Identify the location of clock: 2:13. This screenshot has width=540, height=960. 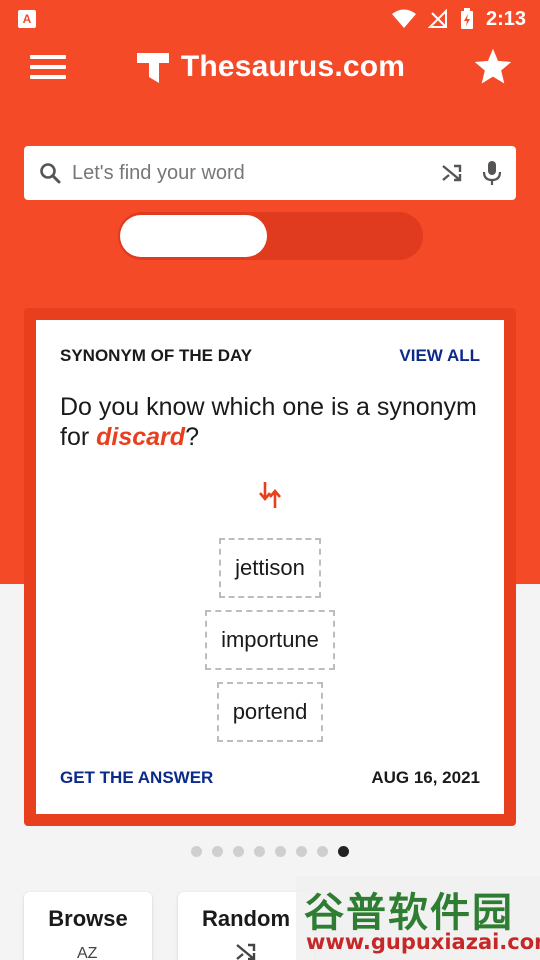
(505, 18).